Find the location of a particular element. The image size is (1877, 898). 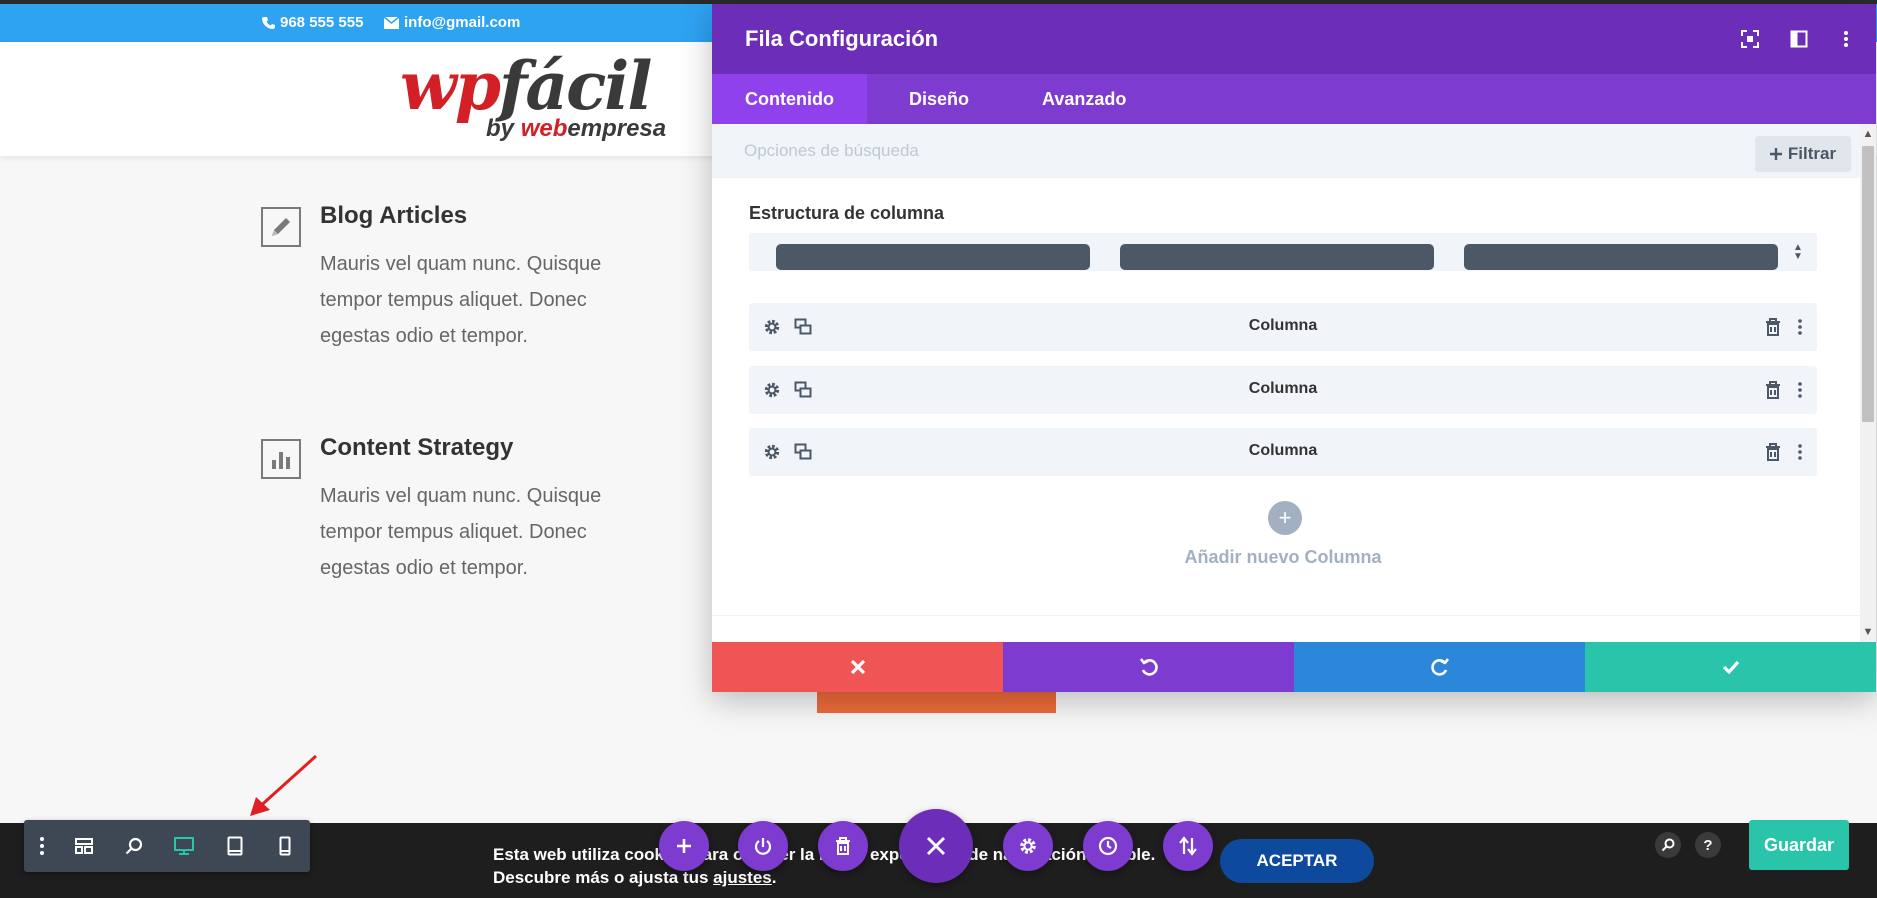

email-address: info@gmail.com is located at coordinates (462, 22).